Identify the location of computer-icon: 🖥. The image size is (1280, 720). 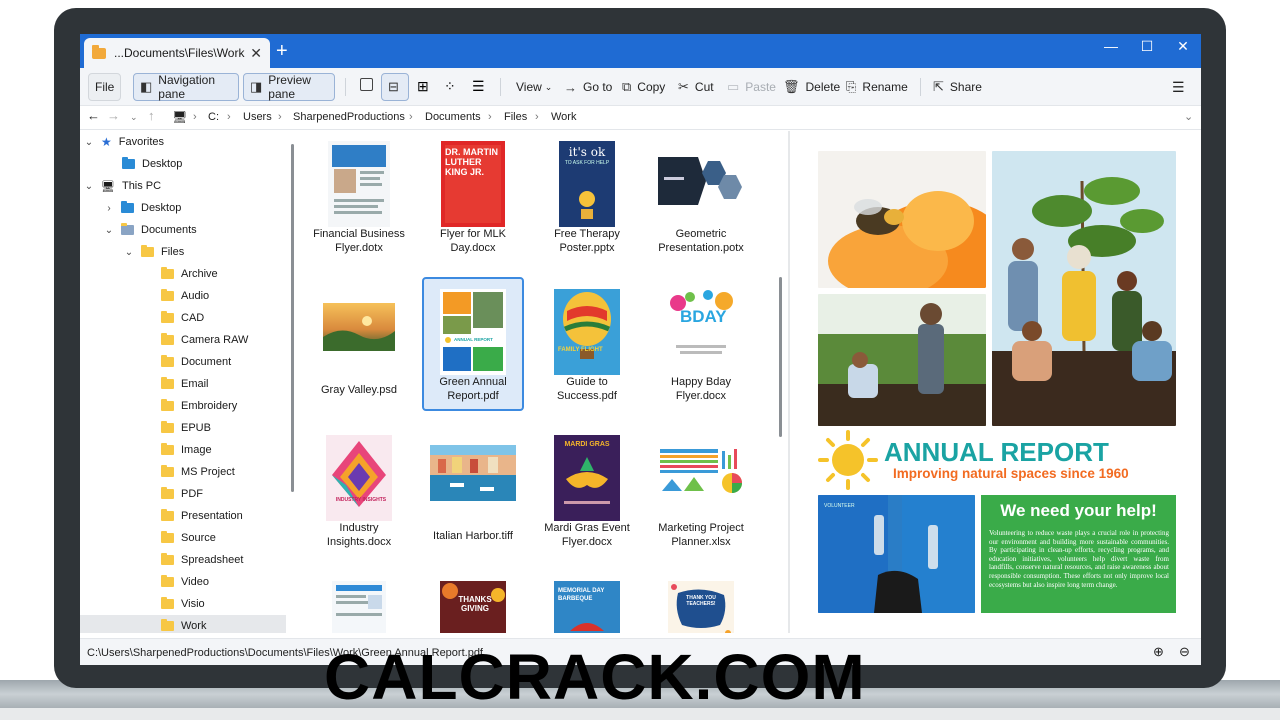
(180, 117).